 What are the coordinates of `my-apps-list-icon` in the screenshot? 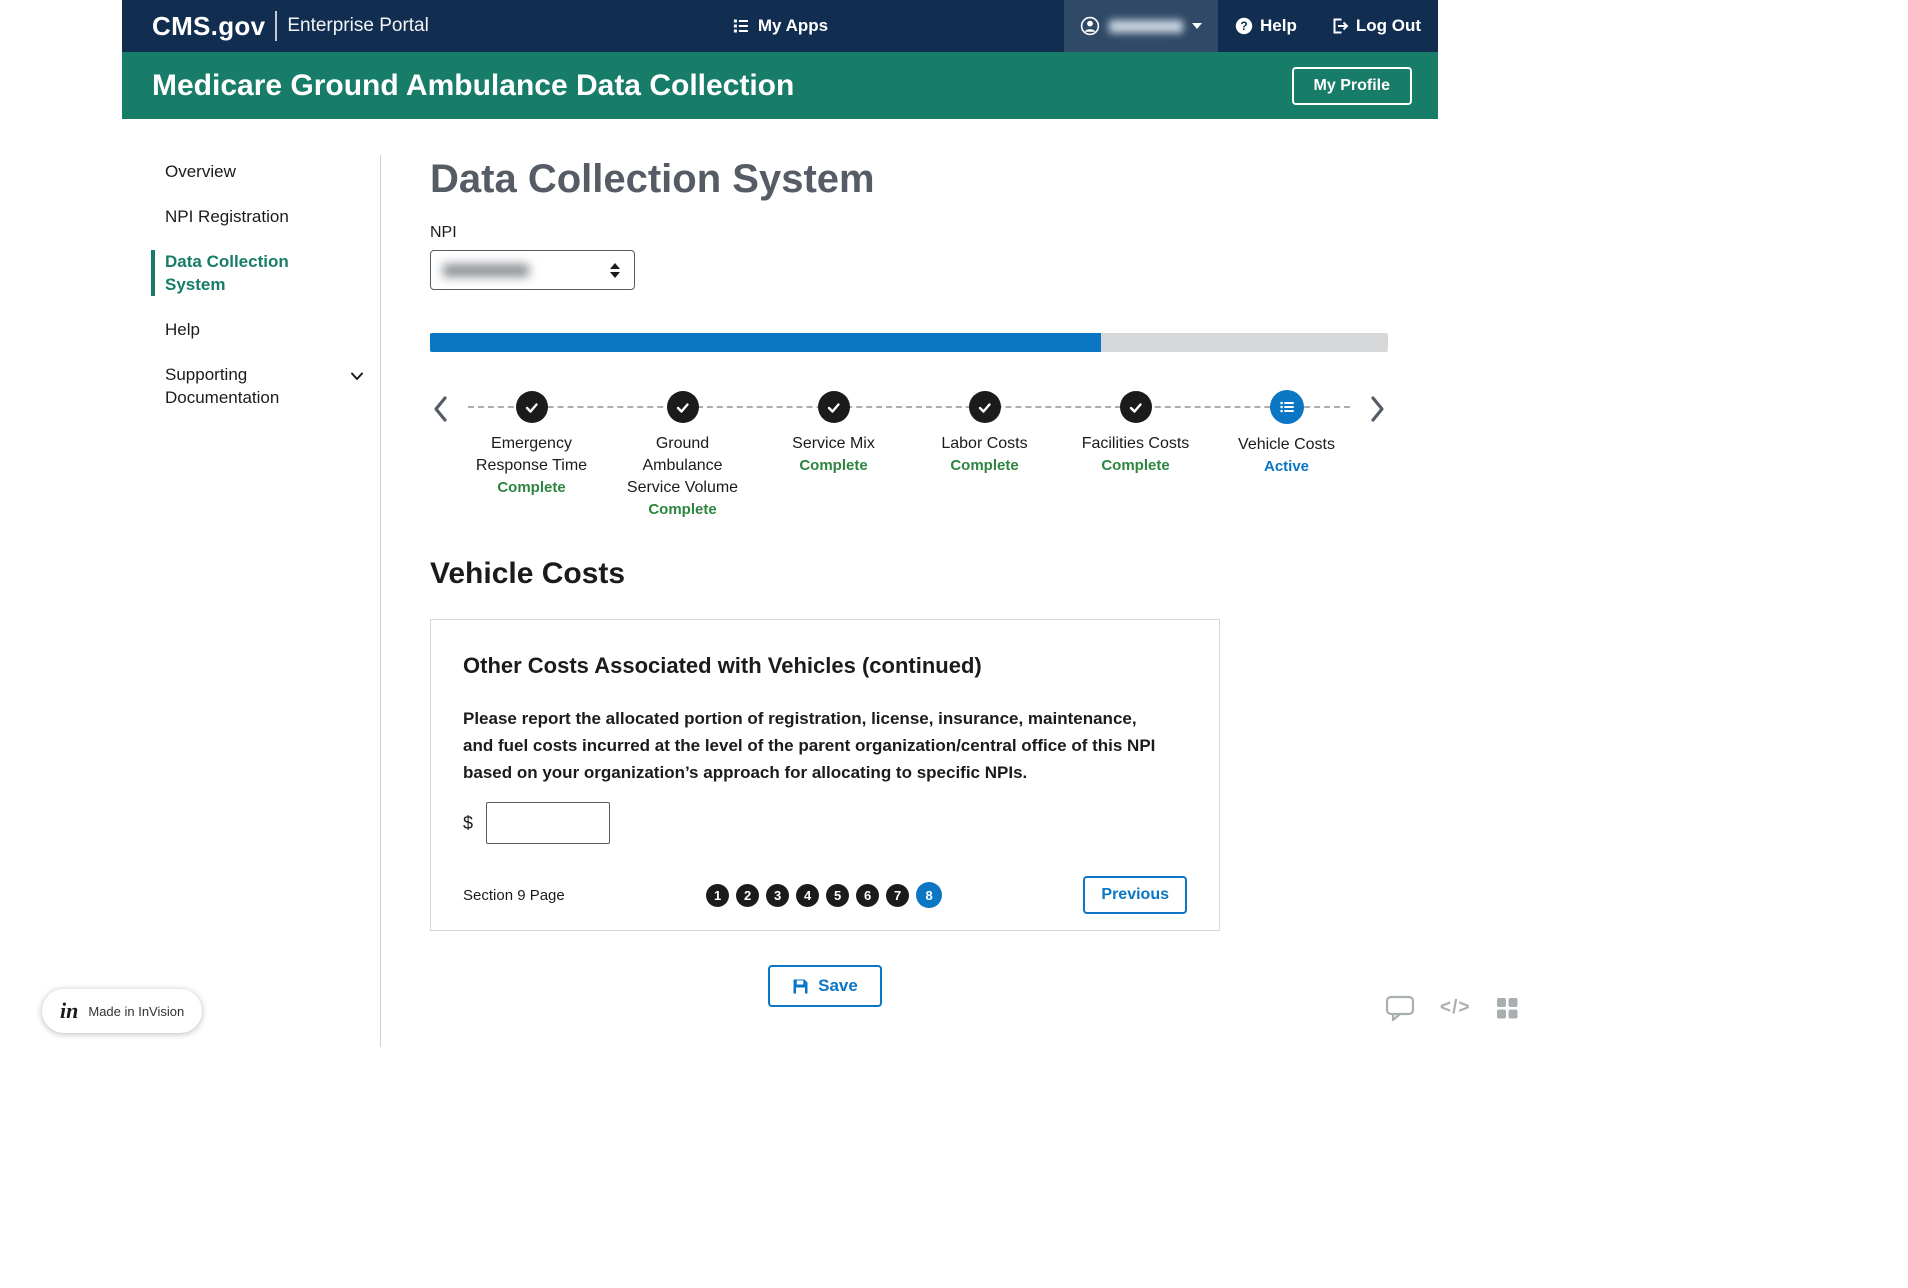 It's located at (740, 26).